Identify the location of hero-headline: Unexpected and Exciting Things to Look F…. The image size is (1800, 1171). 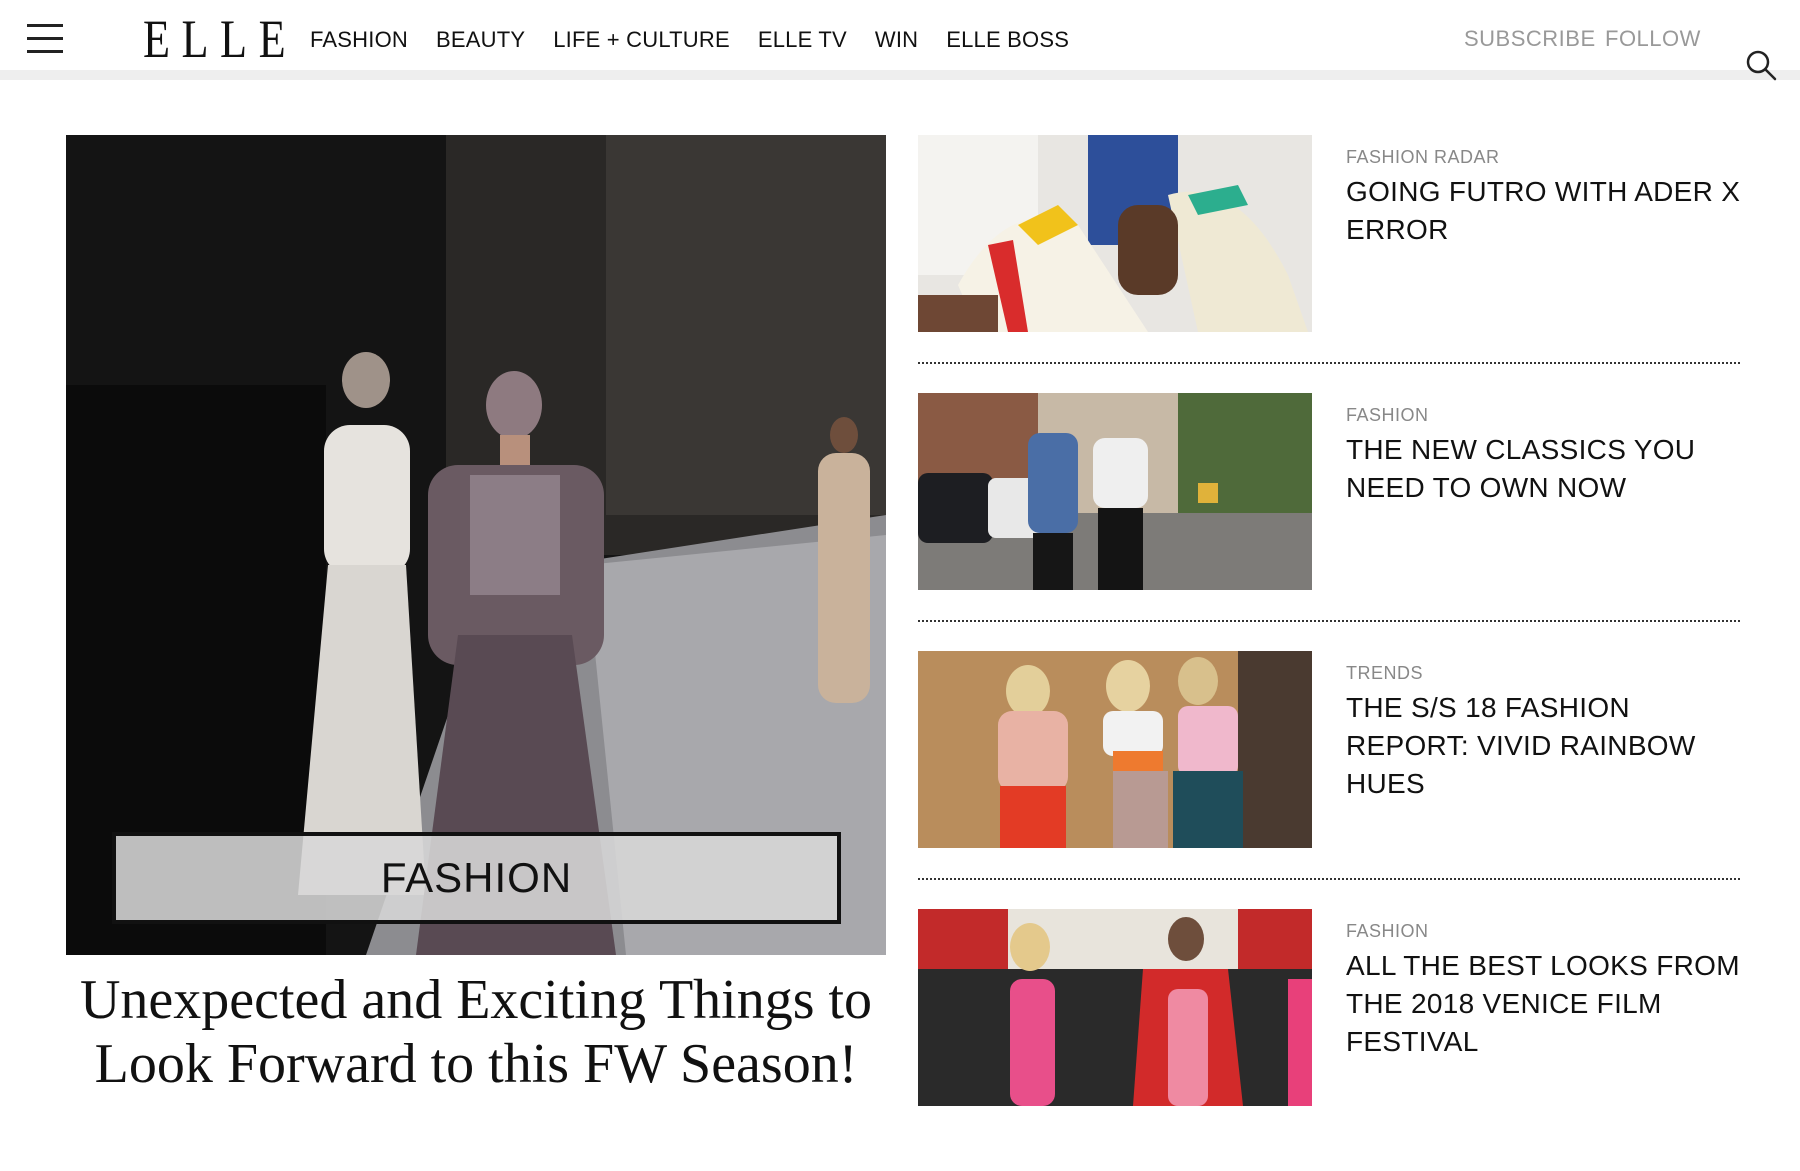
(476, 1032).